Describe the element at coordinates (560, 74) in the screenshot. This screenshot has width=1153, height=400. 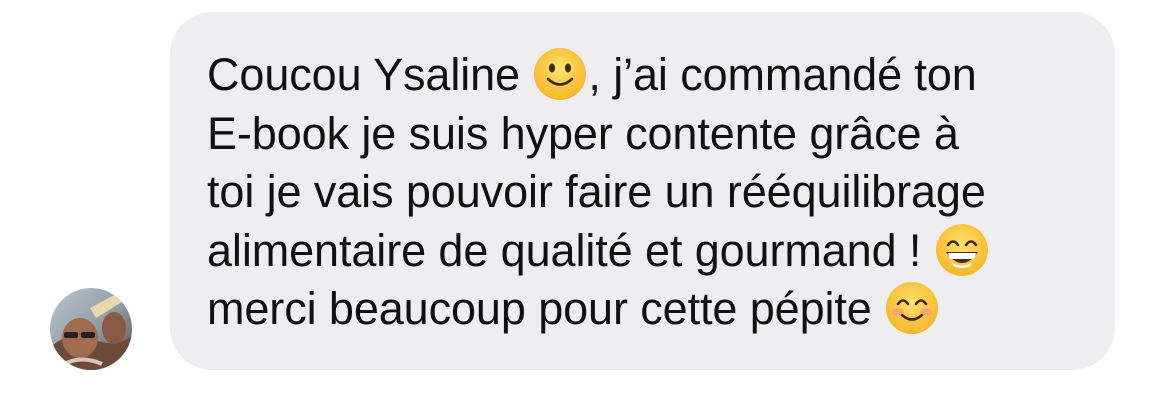
I see `slightly-smiling-face-icon` at that location.